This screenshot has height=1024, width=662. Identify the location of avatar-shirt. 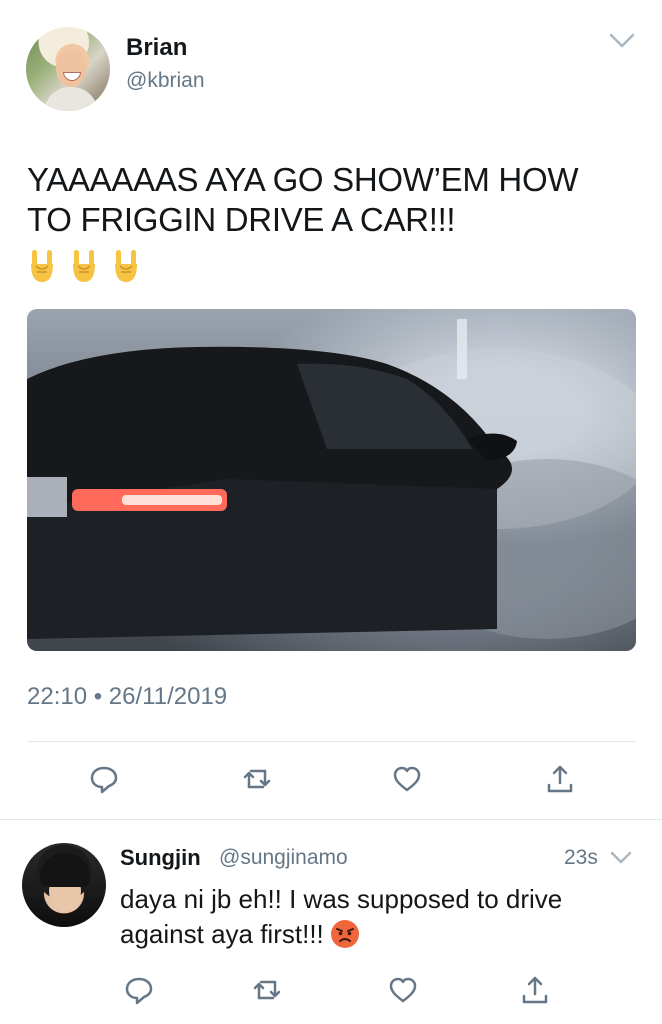
(71, 99).